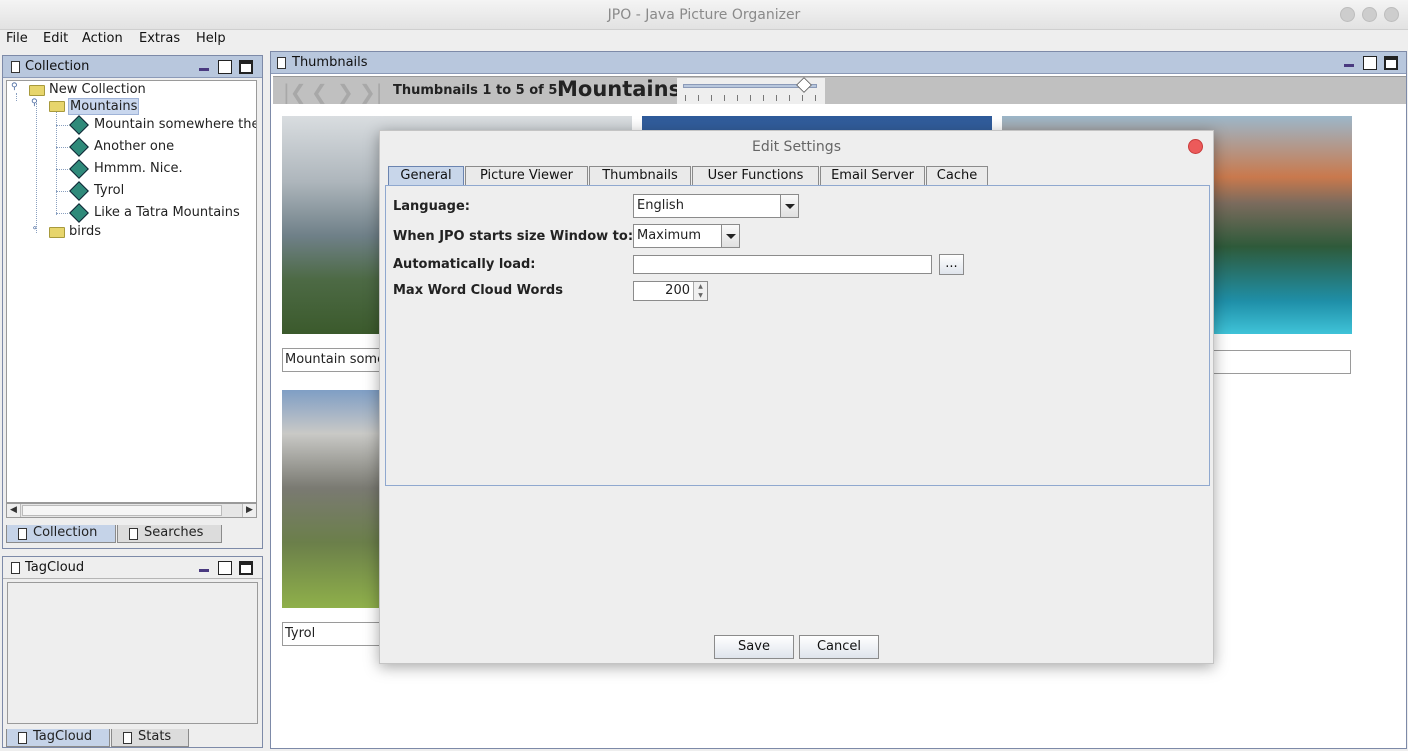  I want to click on menu-file: File, so click(17, 38).